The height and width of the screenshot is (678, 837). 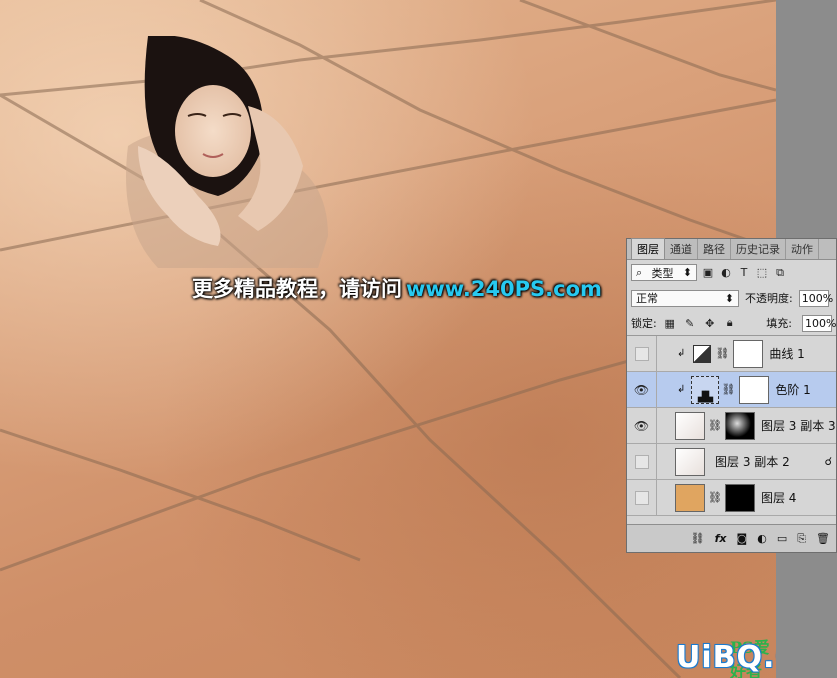 I want to click on sleeping-person-image, so click(x=227, y=152).